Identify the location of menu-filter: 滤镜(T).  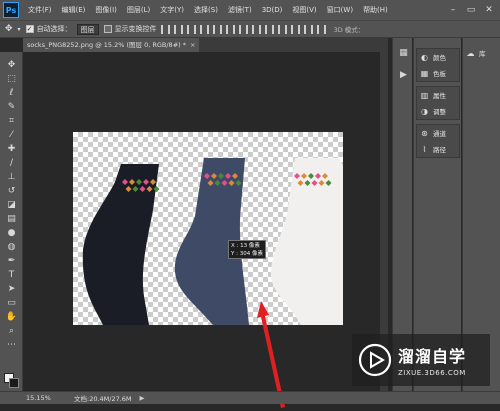
(240, 10).